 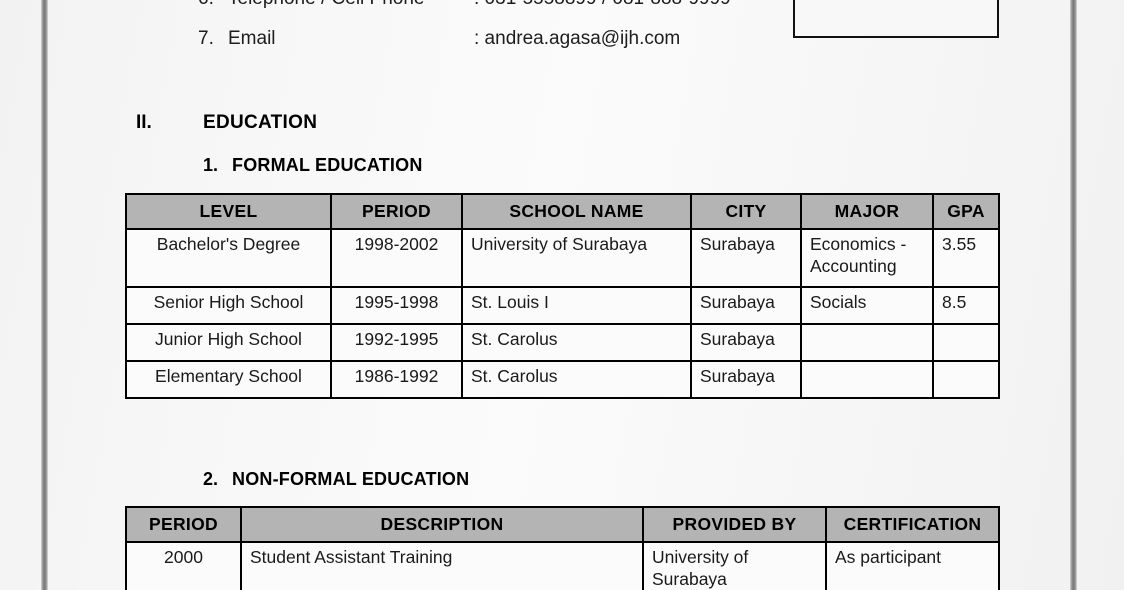 I want to click on section-title-education: EDUCATION, so click(x=260, y=122).